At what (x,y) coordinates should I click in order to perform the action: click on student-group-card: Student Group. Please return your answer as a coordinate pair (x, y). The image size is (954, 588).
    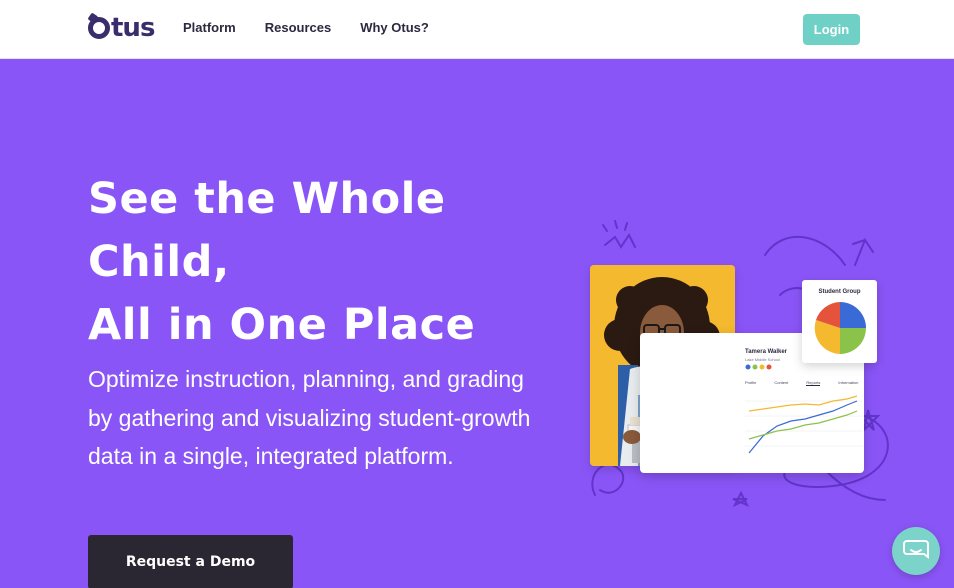
    Looking at the image, I should click on (839, 321).